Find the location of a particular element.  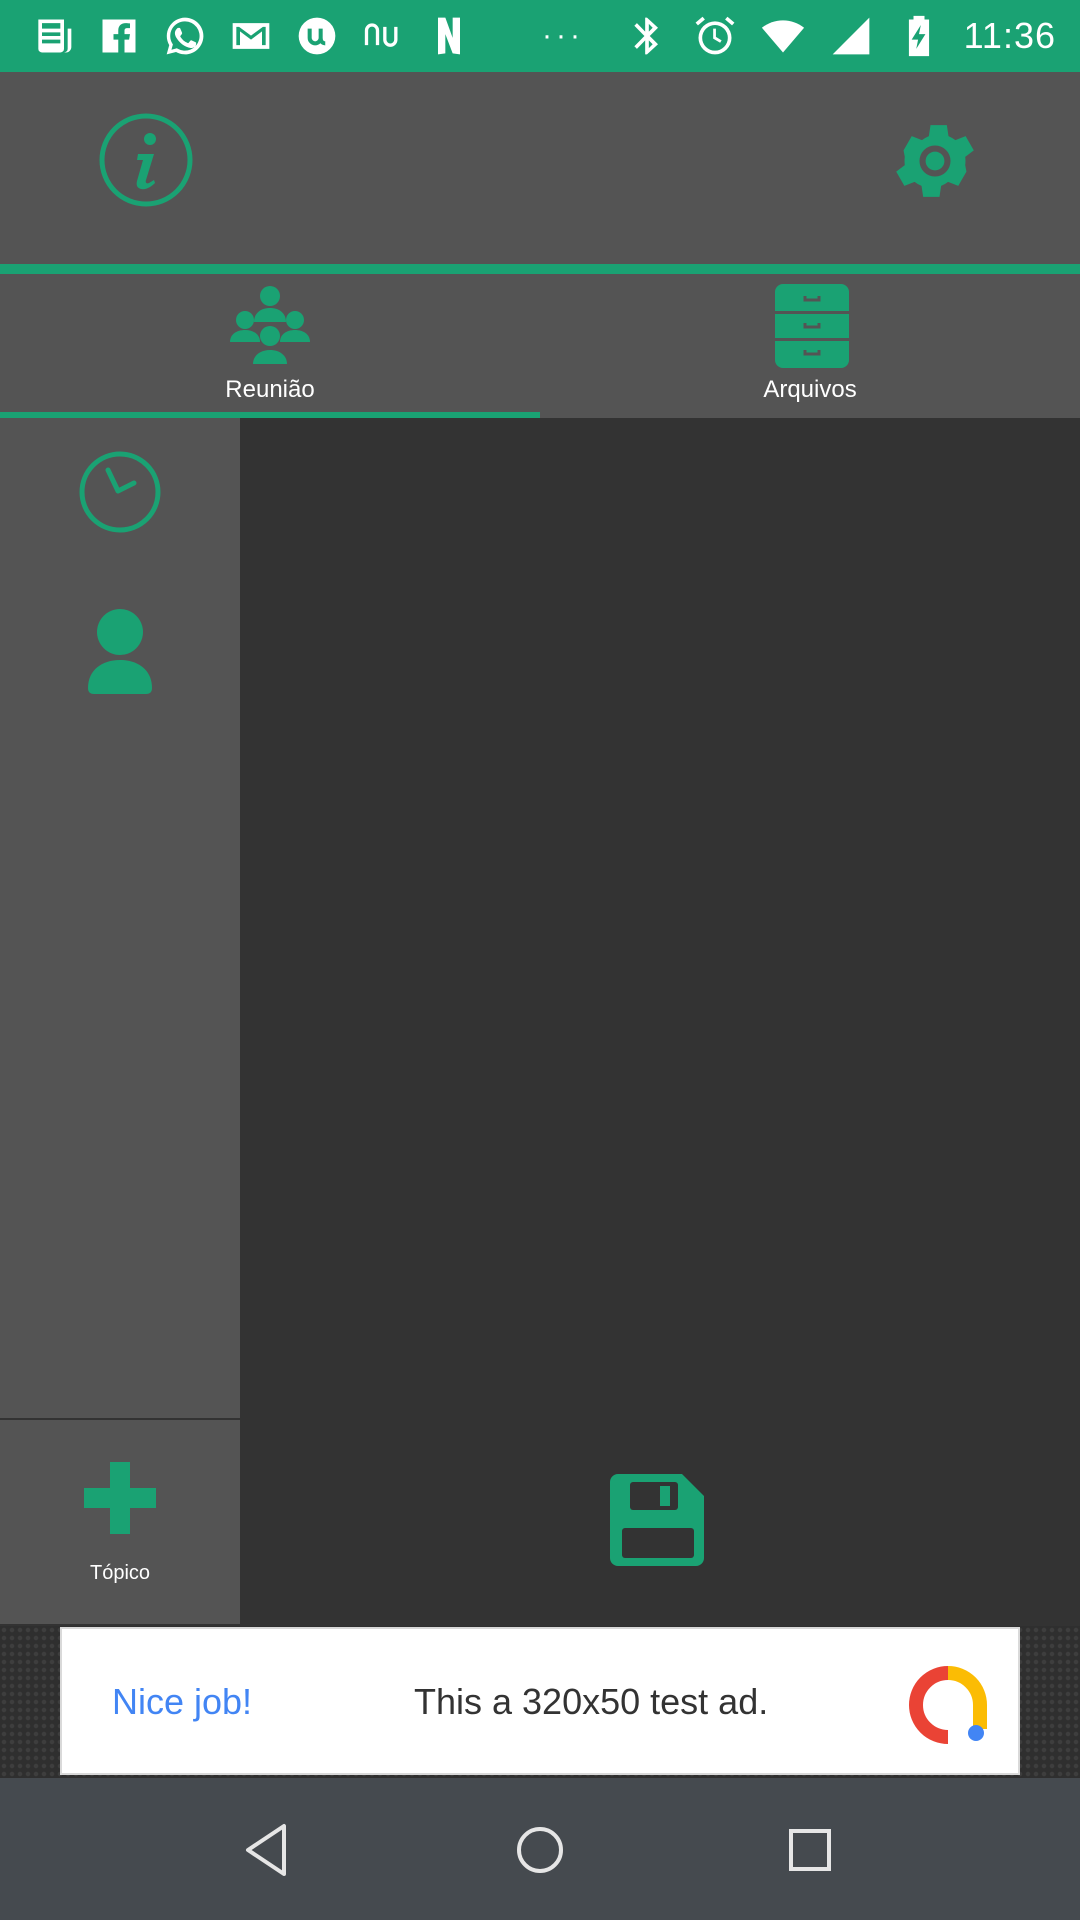

nubank-icon is located at coordinates (383, 36).